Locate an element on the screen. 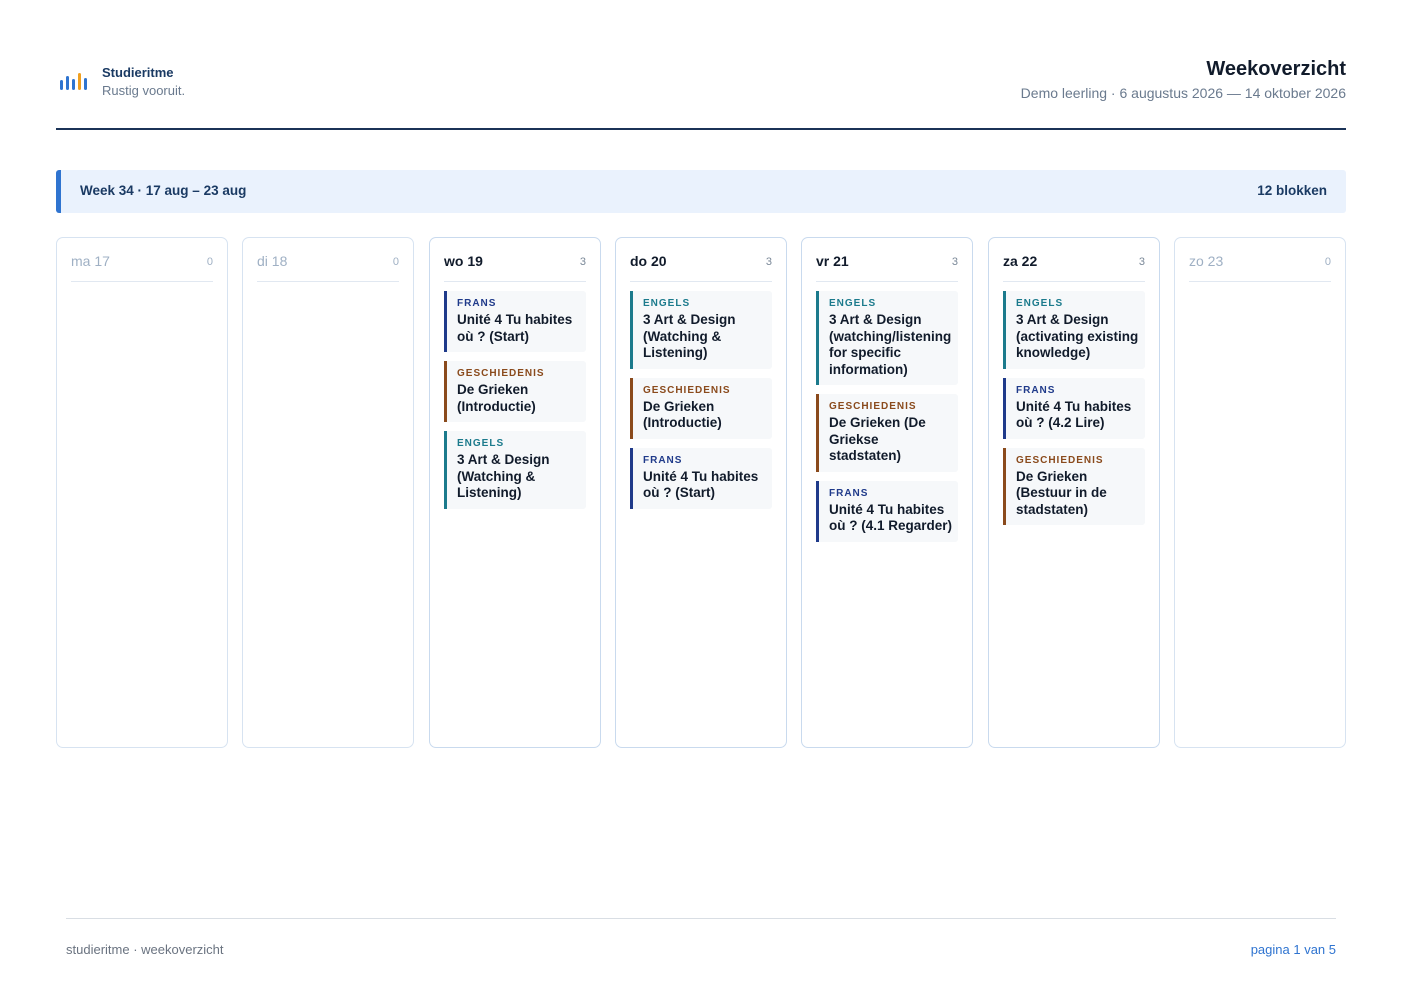 Image resolution: width=1404 pixels, height=992 pixels. block-title: Unité 4 Tu habites où ? (4.1 Regarder) is located at coordinates (891, 517).